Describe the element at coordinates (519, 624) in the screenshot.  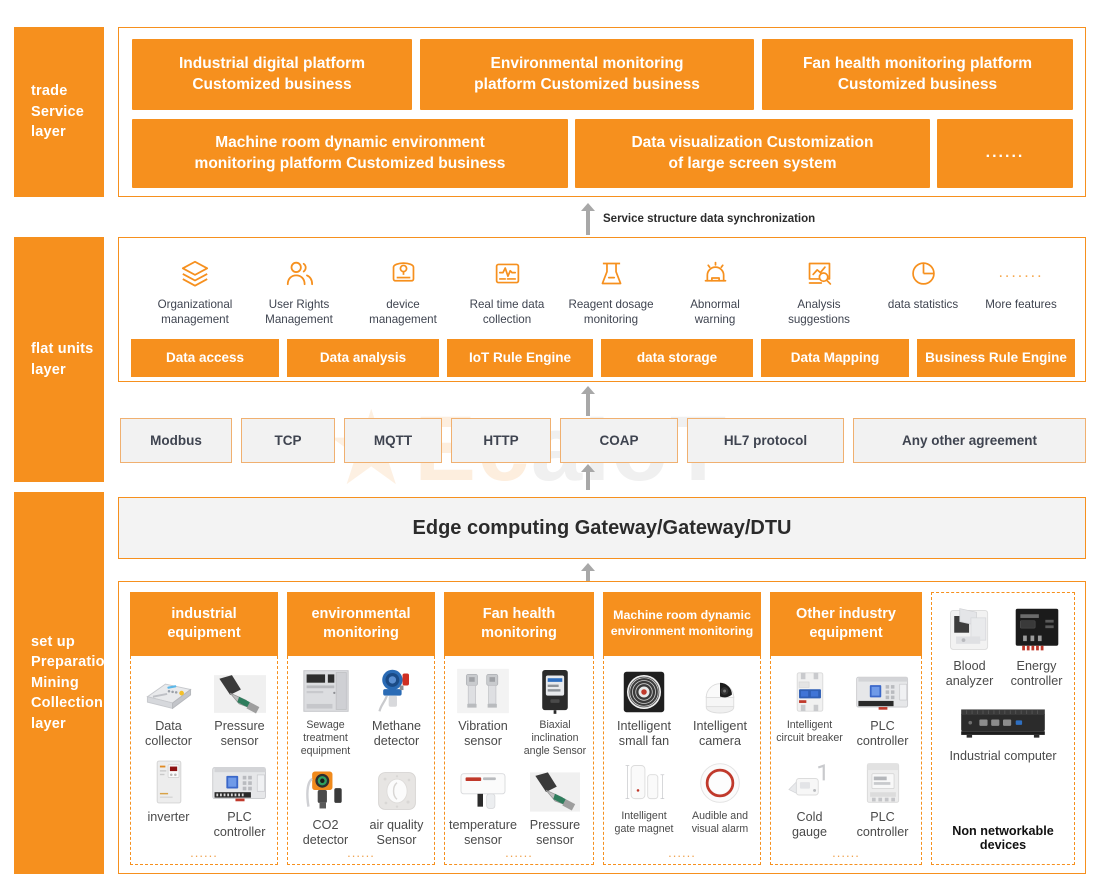
I see `device-column-title: Fan health monitoring` at that location.